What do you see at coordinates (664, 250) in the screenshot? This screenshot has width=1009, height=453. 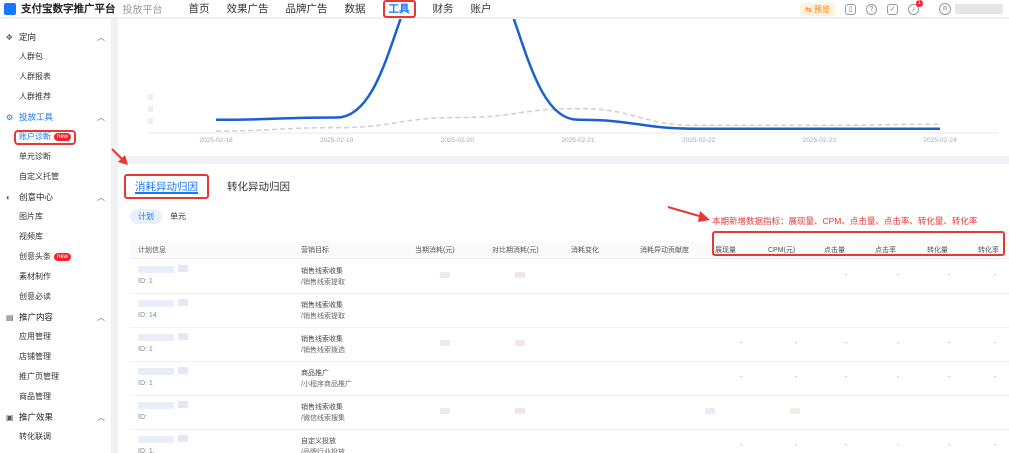 I see `col-cost-contribution: 消耗异动贡献度` at bounding box center [664, 250].